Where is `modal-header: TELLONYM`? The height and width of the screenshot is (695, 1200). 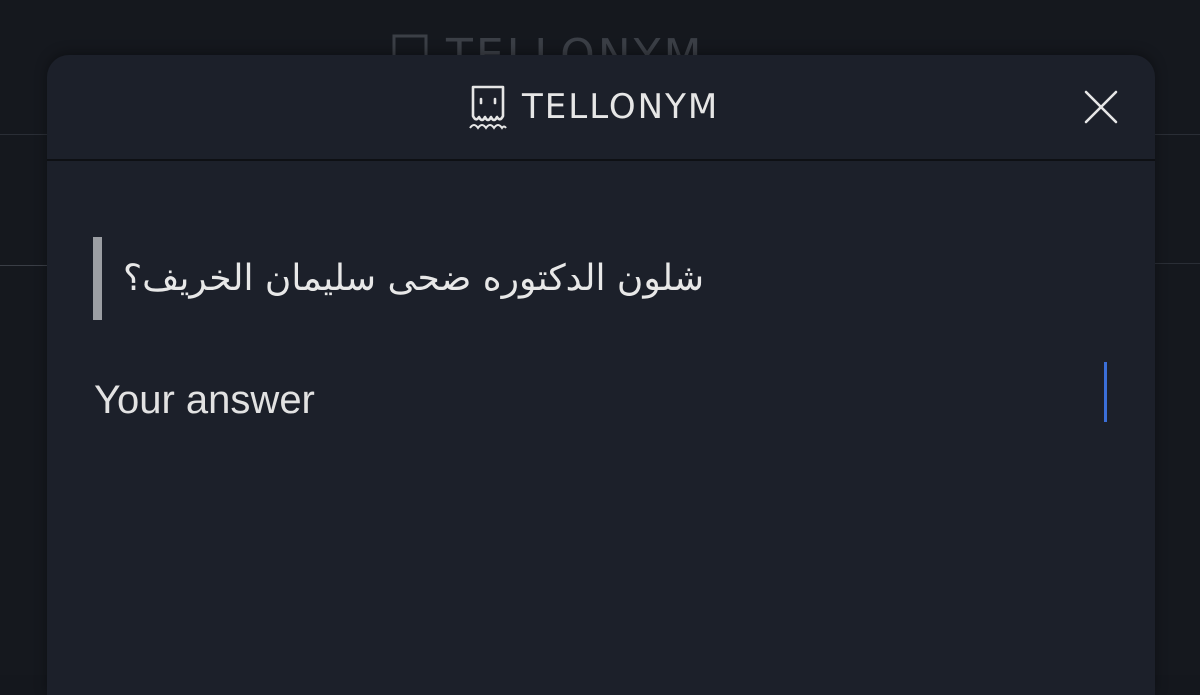 modal-header: TELLONYM is located at coordinates (601, 108).